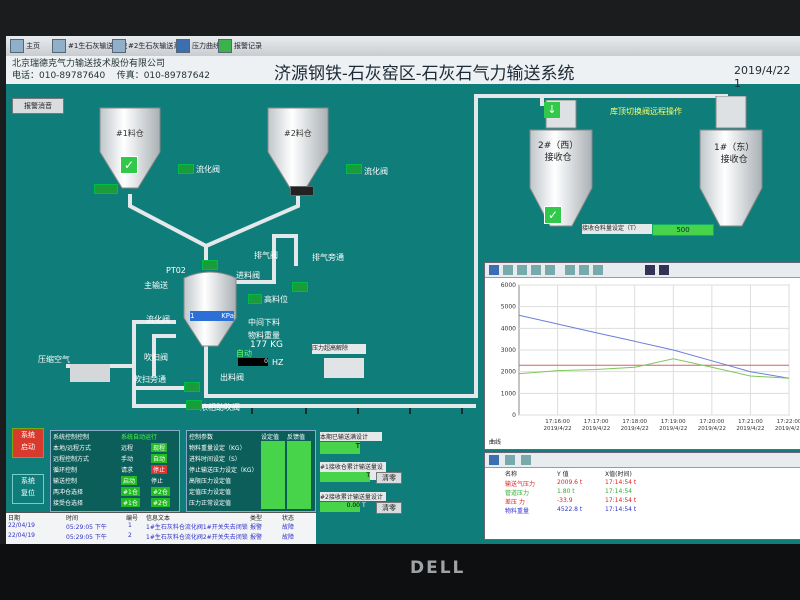  I want to click on row-label: 循环控制, so click(65, 470).